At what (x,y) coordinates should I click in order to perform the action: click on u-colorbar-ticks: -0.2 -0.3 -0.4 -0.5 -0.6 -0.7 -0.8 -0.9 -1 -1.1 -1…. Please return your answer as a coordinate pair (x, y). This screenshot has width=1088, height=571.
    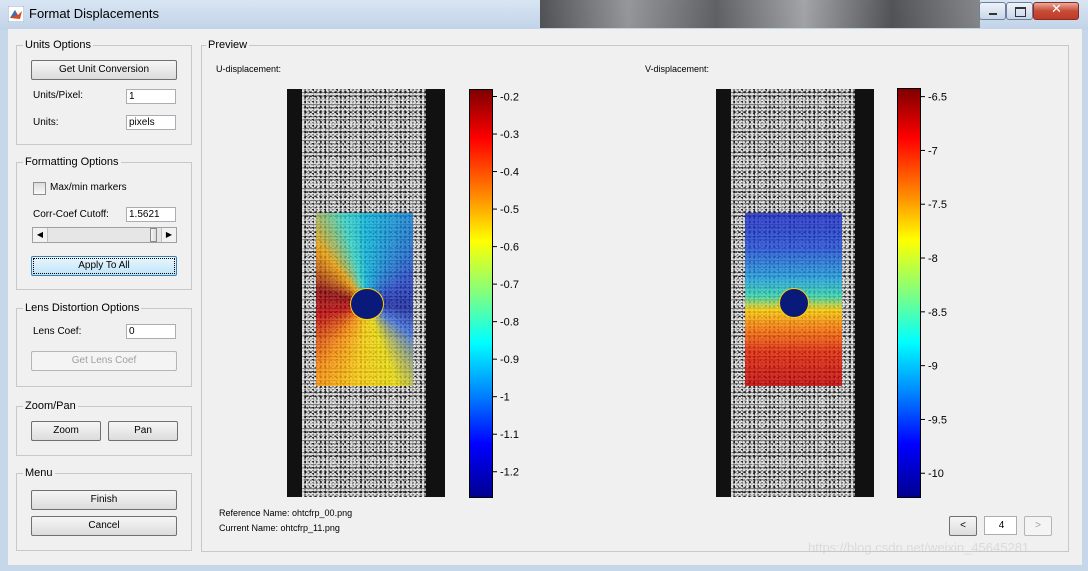
    Looking at the image, I should click on (506, 285).